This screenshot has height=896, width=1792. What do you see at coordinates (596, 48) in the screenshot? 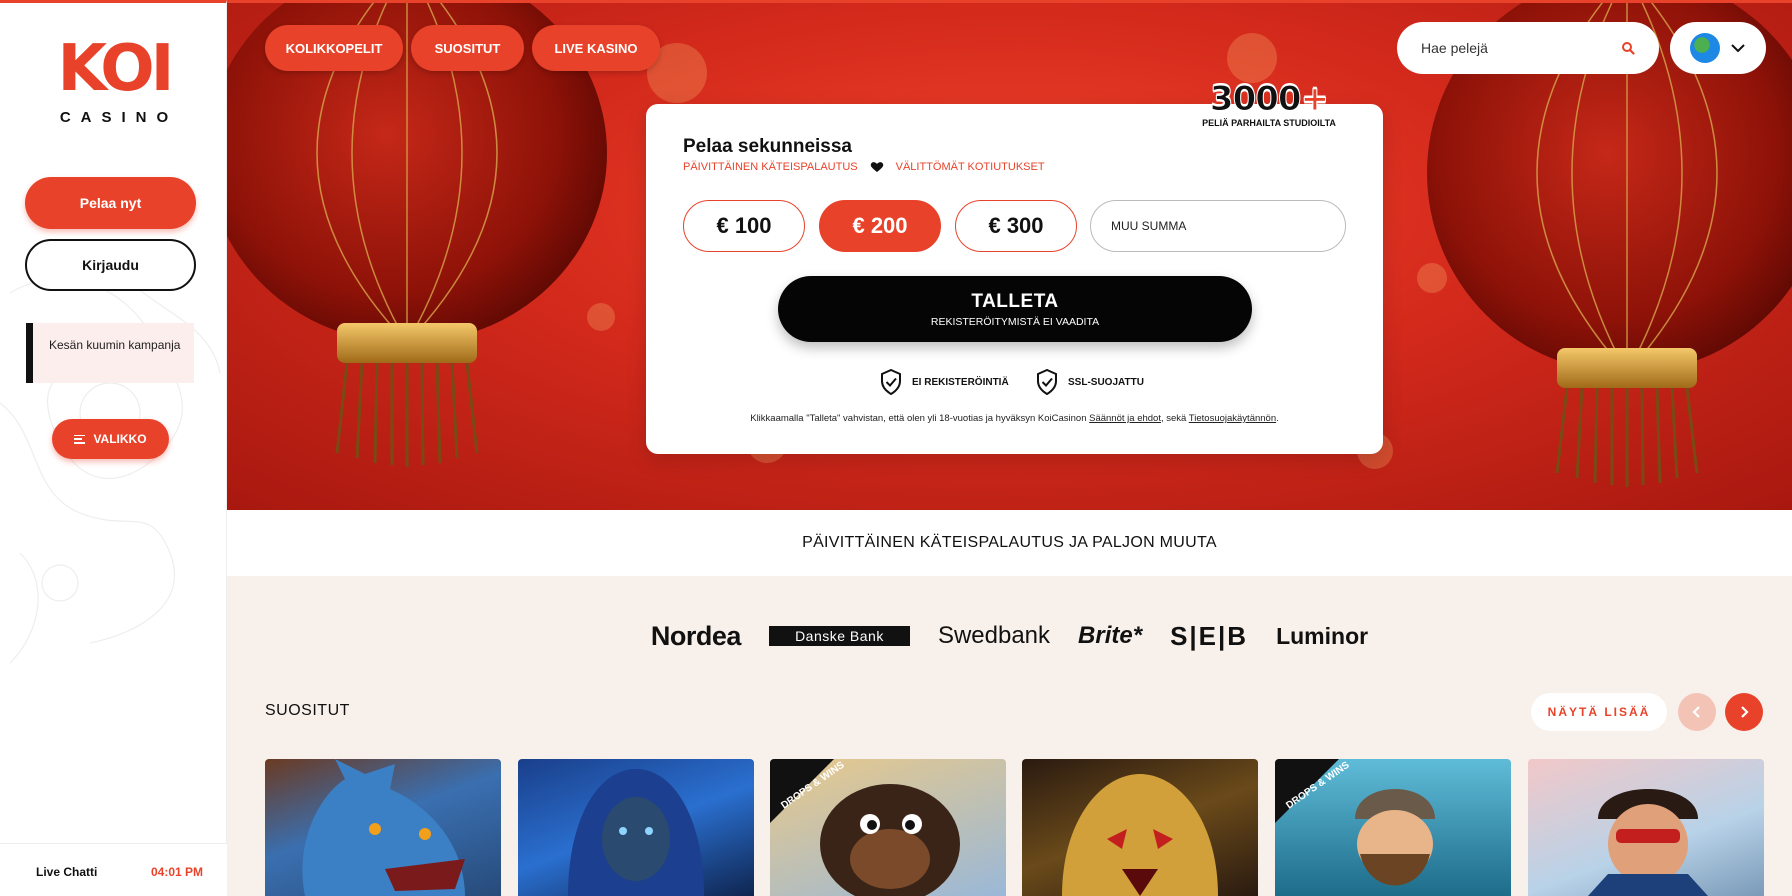
I see `nav-live-kasino: LIVE KASINO` at bounding box center [596, 48].